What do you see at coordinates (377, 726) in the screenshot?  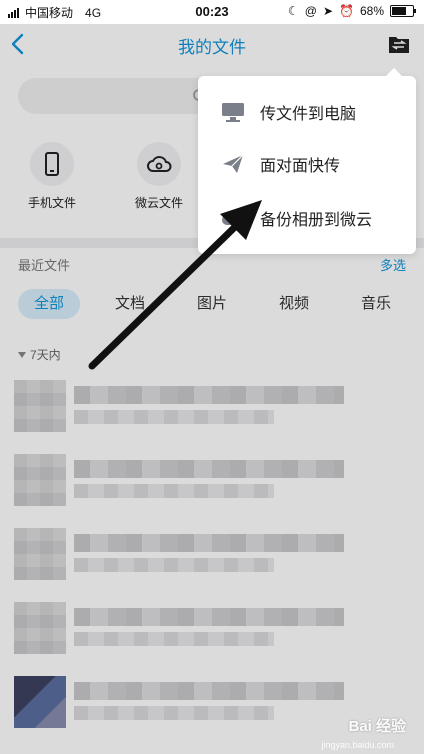 I see `watermark-logo: Bai 经验` at bounding box center [377, 726].